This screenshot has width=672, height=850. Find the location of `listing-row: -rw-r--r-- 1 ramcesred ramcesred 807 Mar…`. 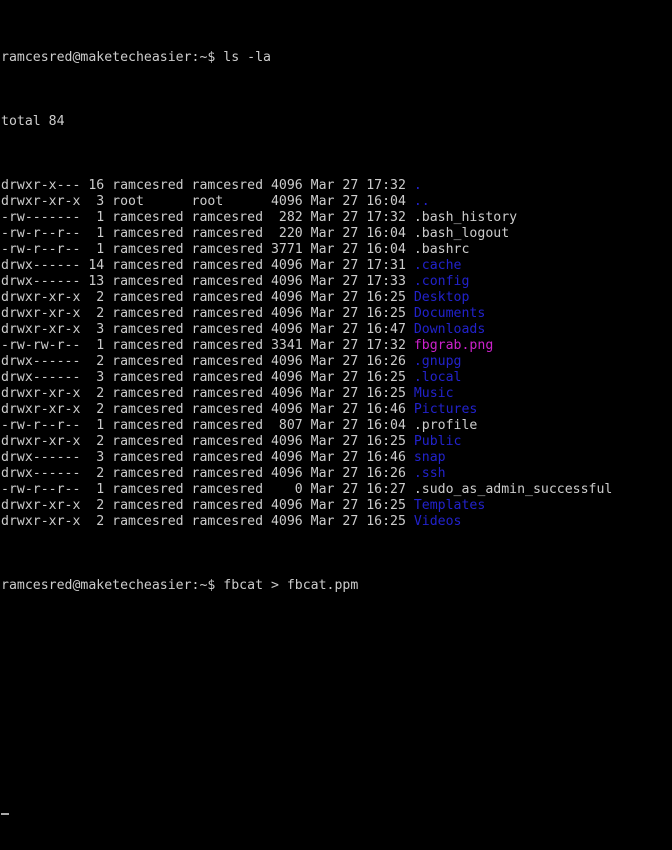

listing-row: -rw-r--r-- 1 ramcesred ramcesred 807 Mar… is located at coordinates (336, 426).